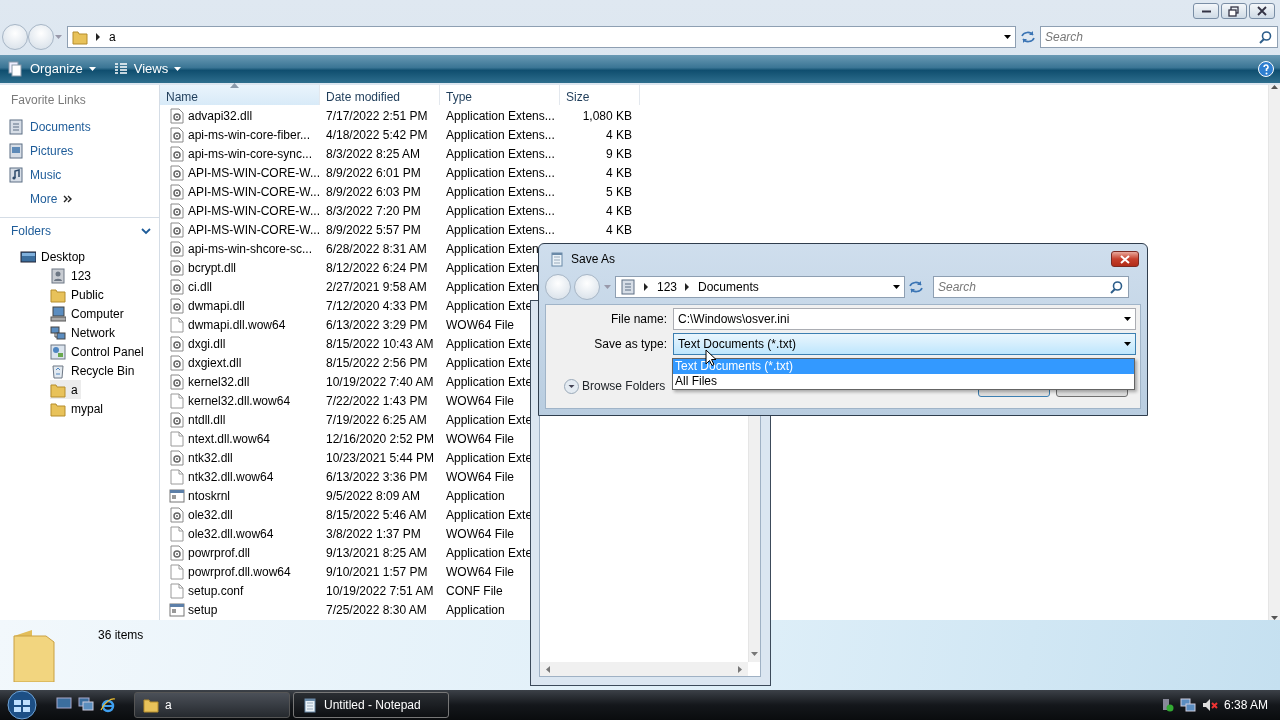 The height and width of the screenshot is (720, 1280). Describe the element at coordinates (231, 476) in the screenshot. I see `file-name: ntk32.dll.wow64` at that location.